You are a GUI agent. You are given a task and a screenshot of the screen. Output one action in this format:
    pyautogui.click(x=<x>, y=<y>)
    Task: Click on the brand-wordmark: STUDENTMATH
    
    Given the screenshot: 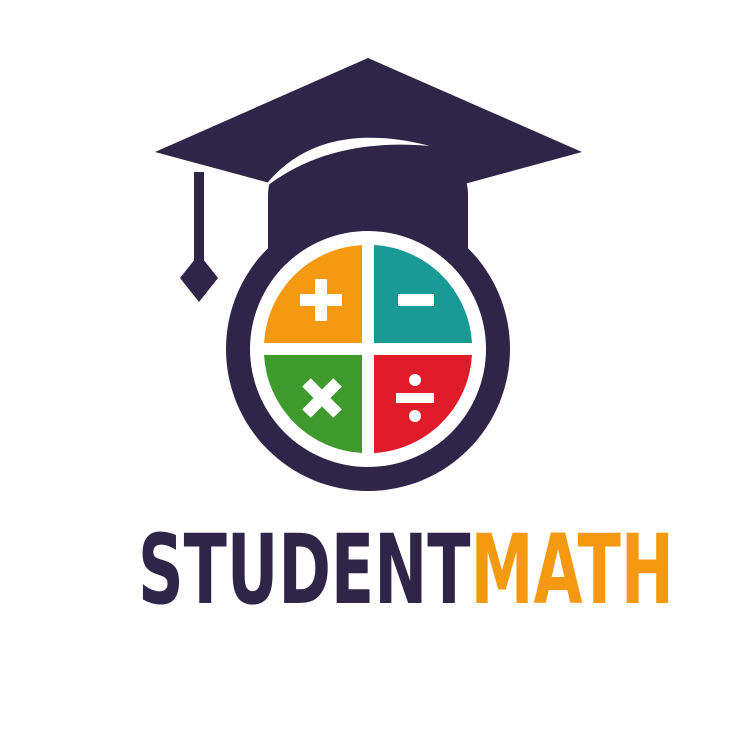 What is the action you would take?
    pyautogui.click(x=368, y=570)
    